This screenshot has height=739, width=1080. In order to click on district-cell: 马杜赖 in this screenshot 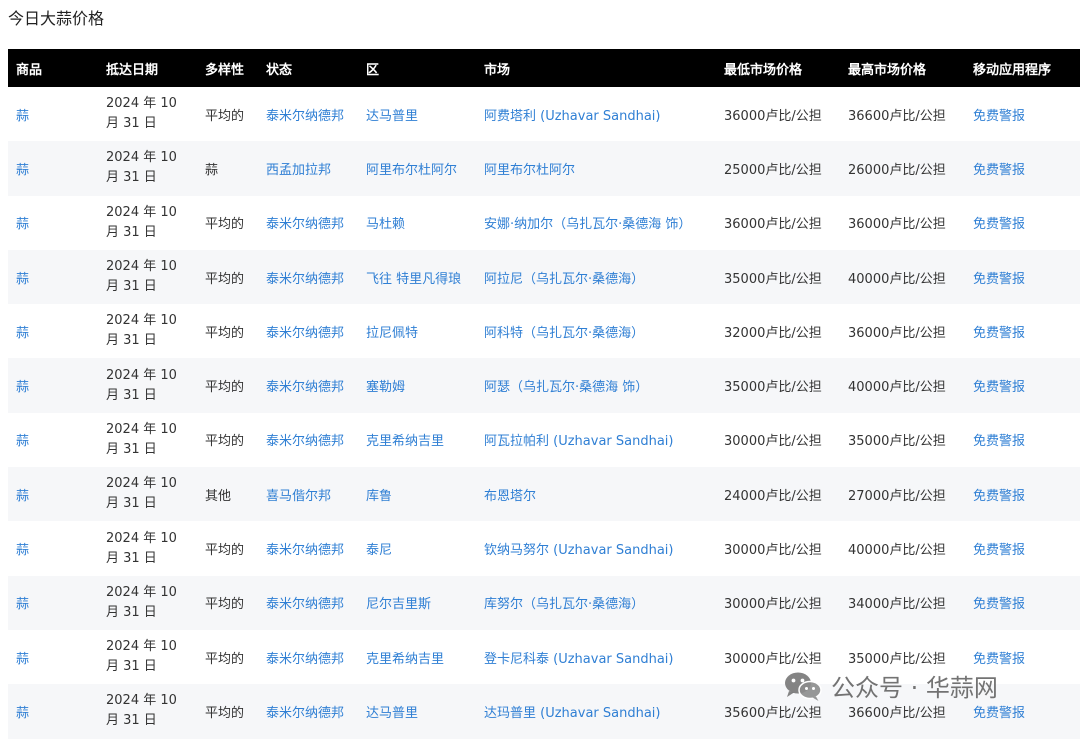, I will do `click(417, 223)`.